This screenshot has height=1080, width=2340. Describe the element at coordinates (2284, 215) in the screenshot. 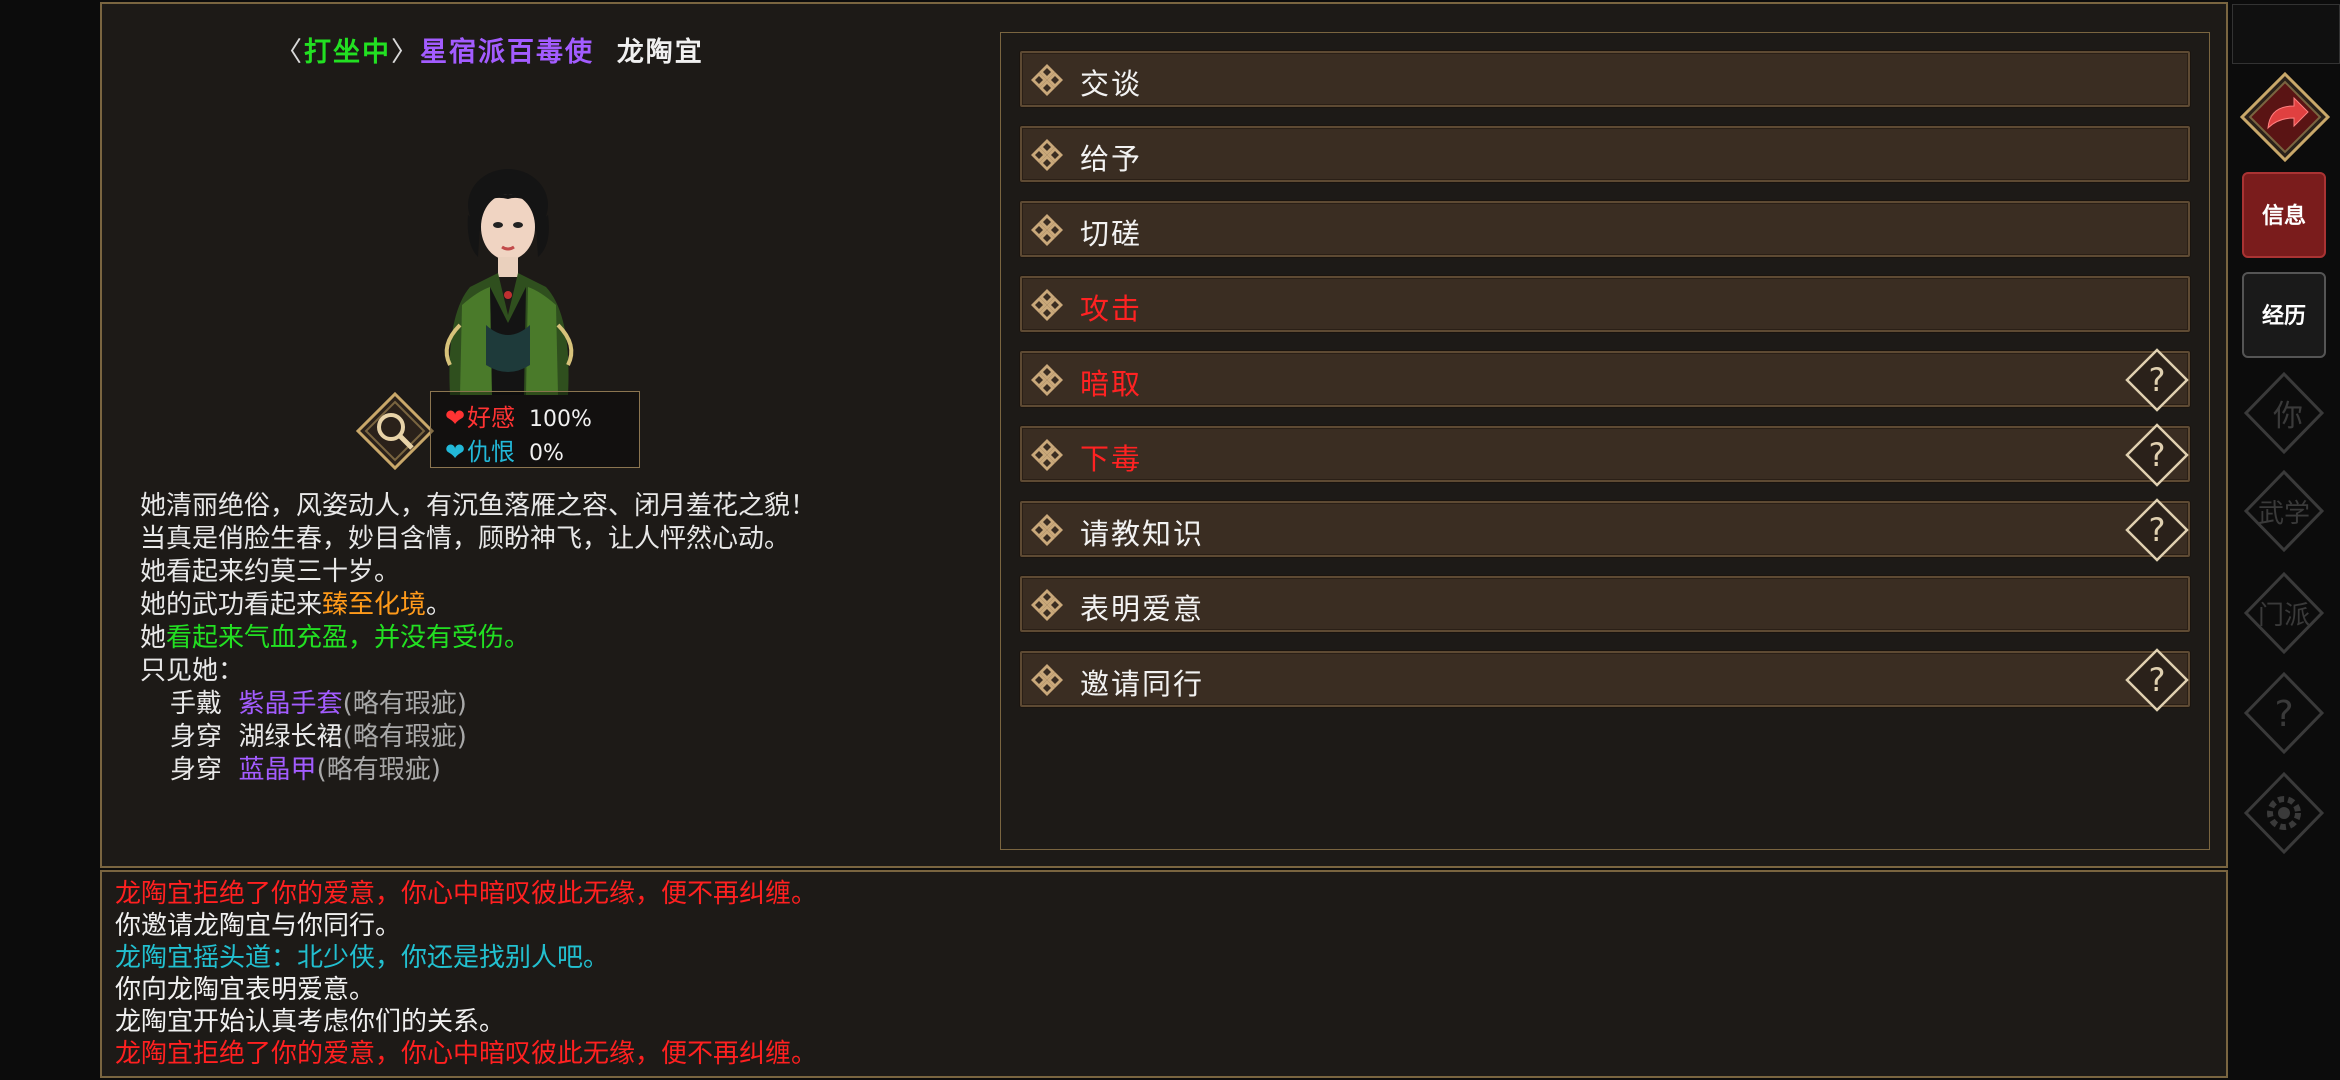

I see `tab-info: 信息` at that location.